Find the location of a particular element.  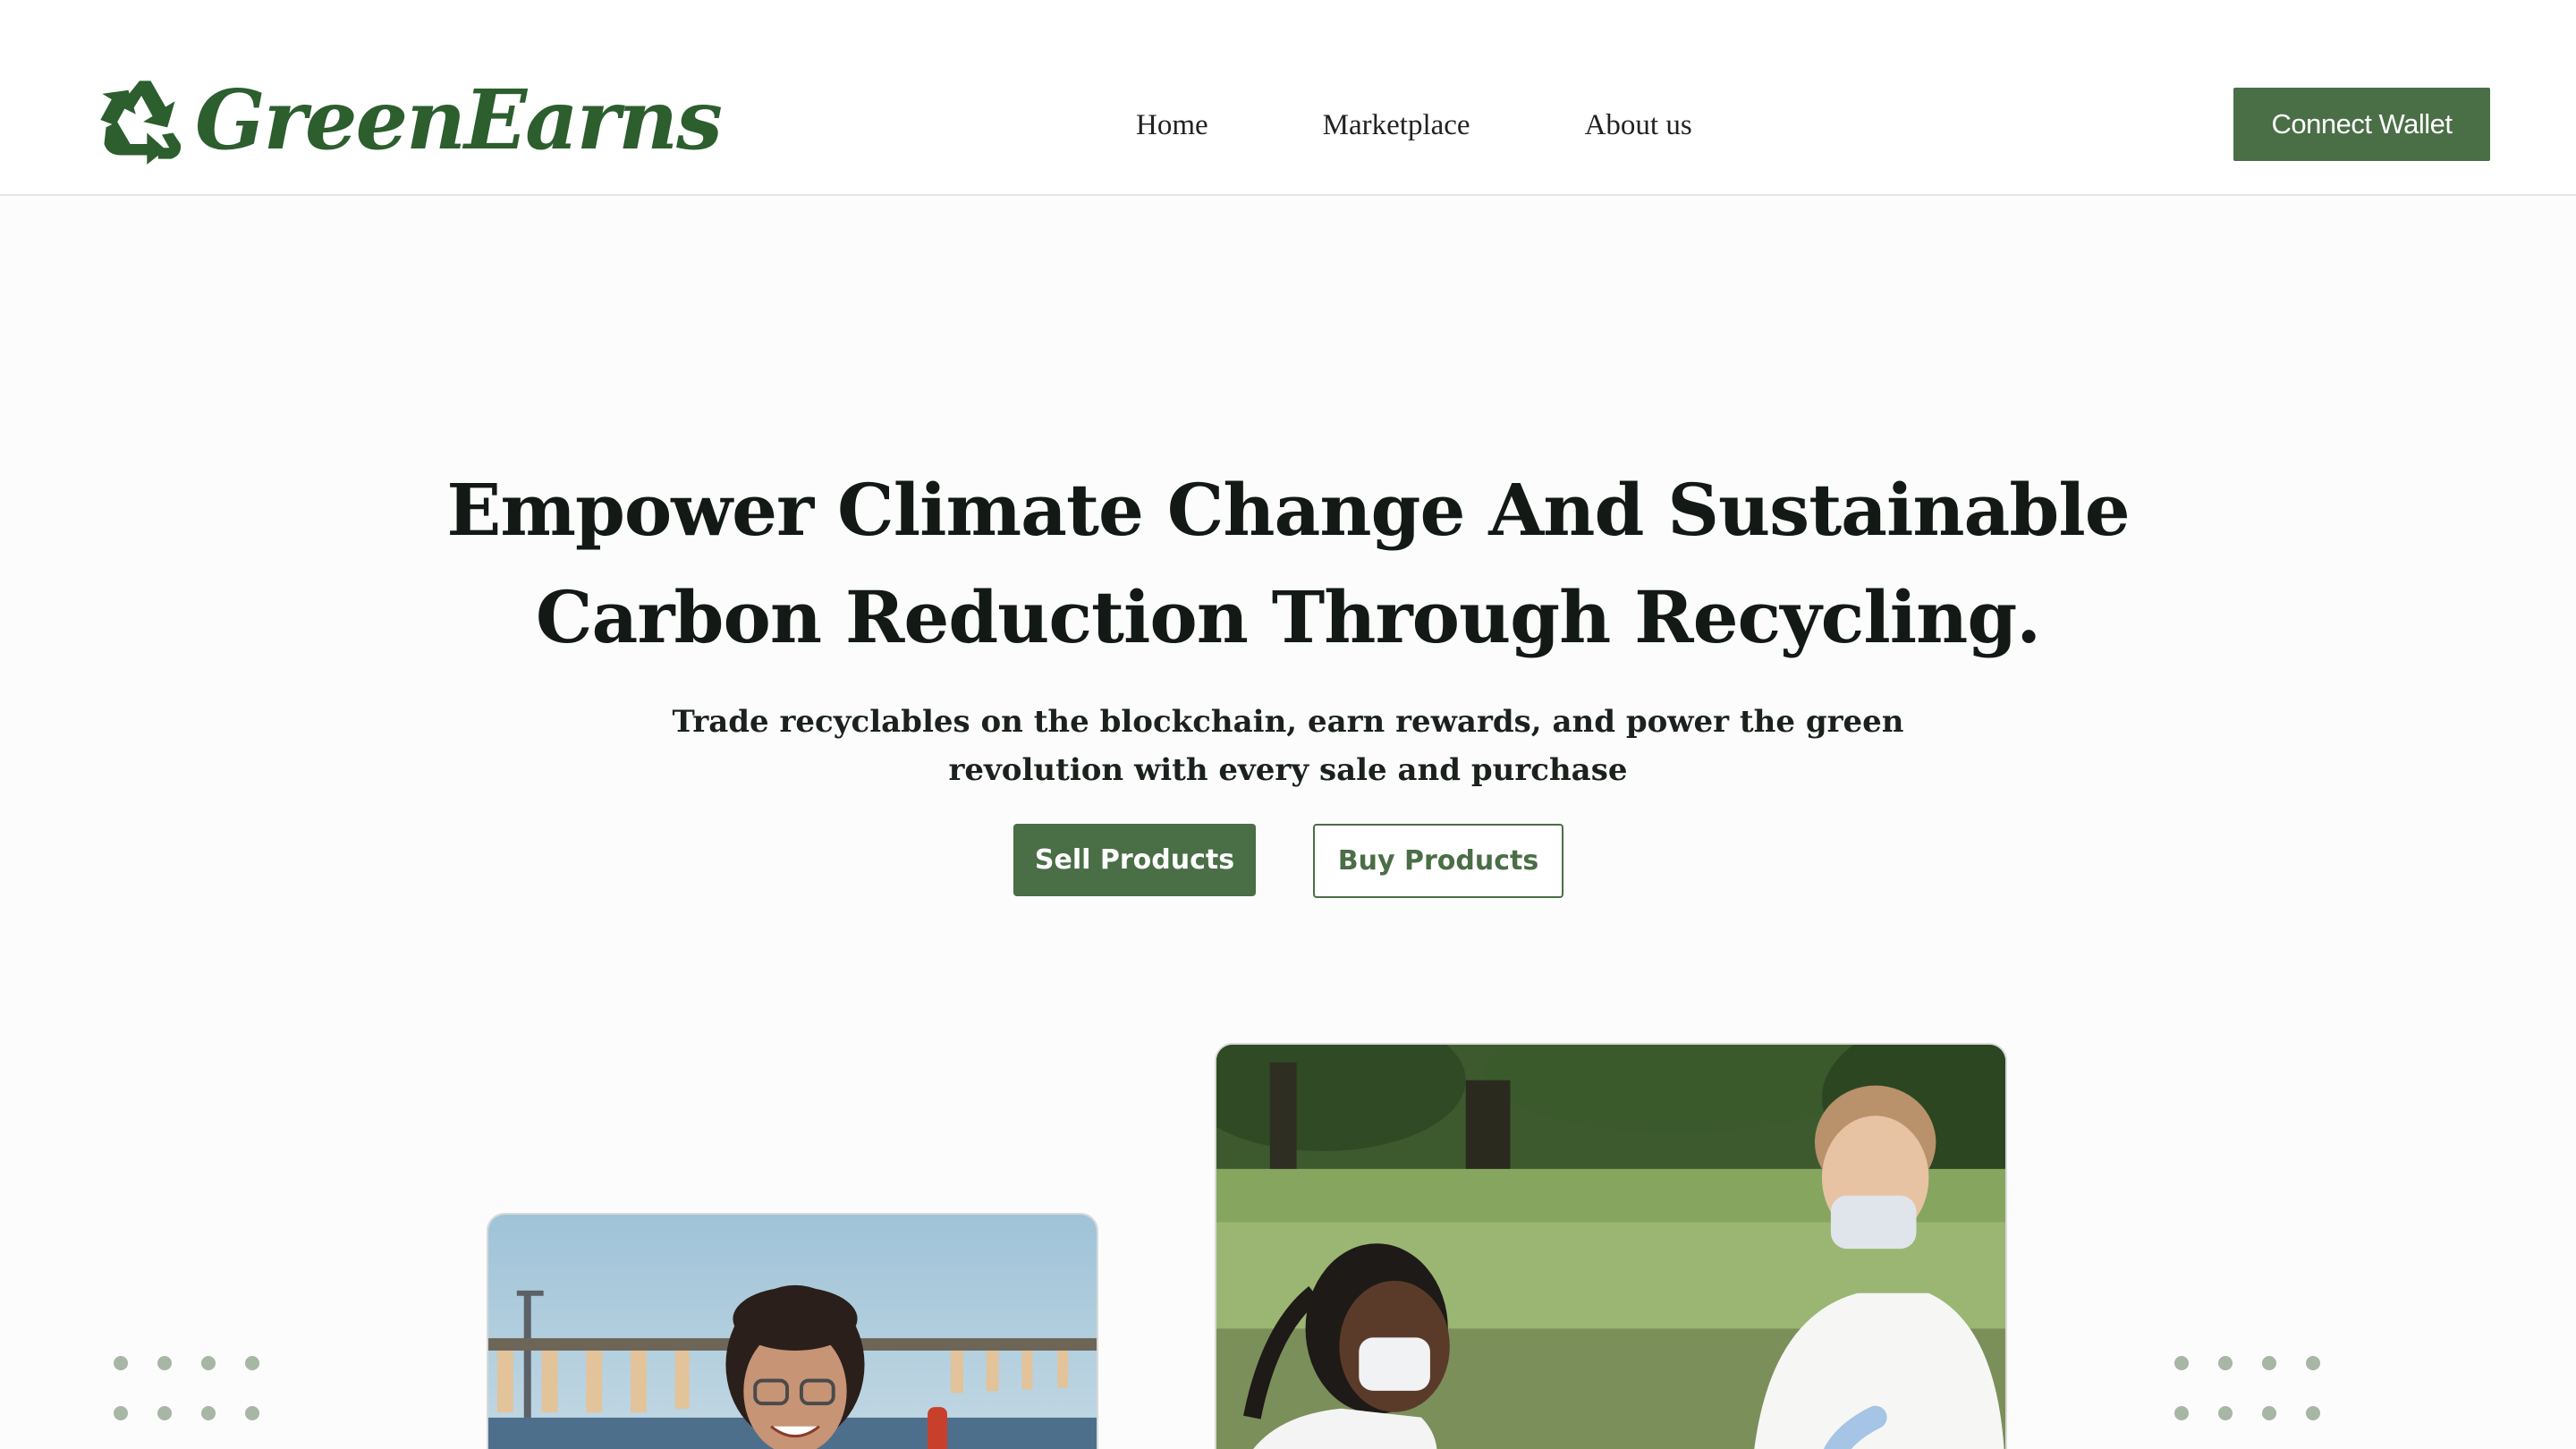

brand-logo: GreenEarns is located at coordinates (408, 120).